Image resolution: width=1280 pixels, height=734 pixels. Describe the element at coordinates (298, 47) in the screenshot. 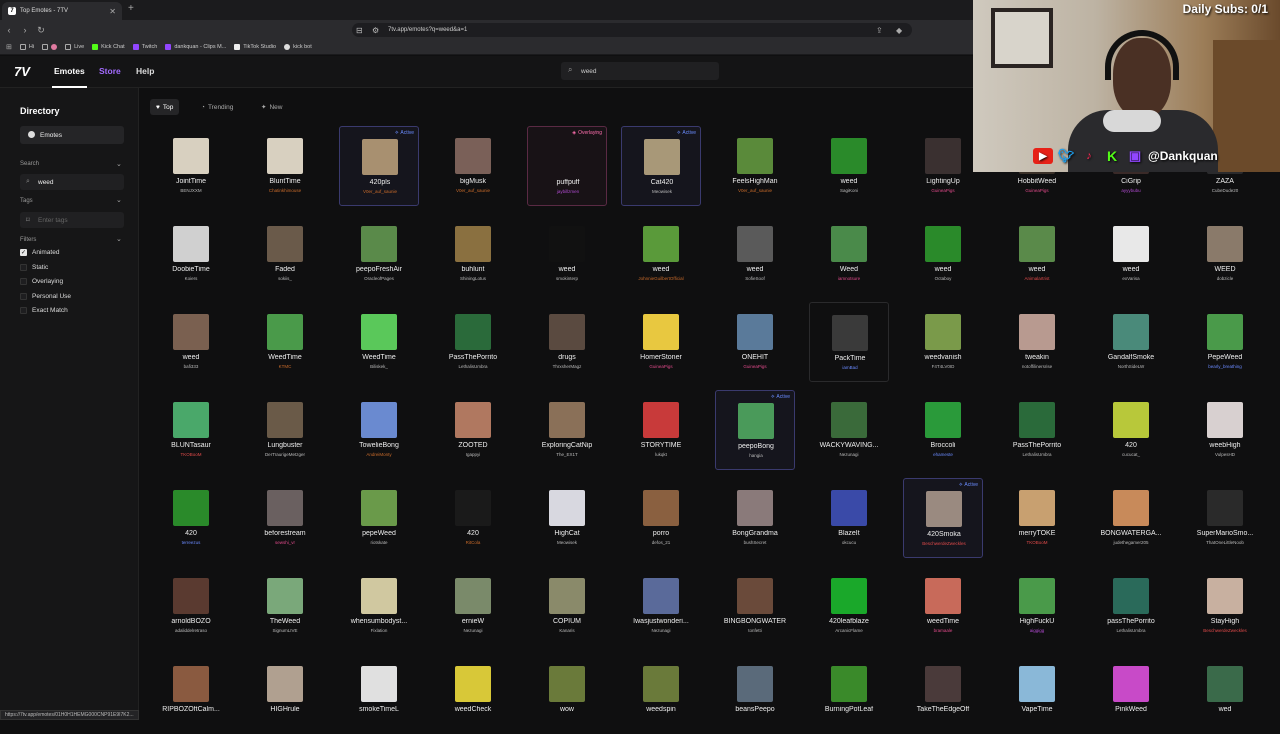

I see `bookmark-kick-bot: kick bot` at that location.